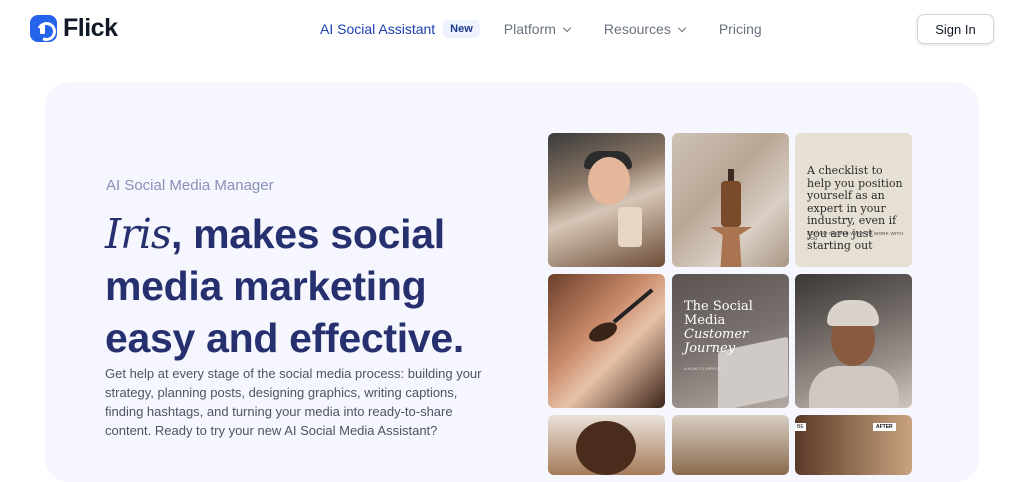 This screenshot has height=482, width=1024. I want to click on beanie-shape, so click(853, 313).